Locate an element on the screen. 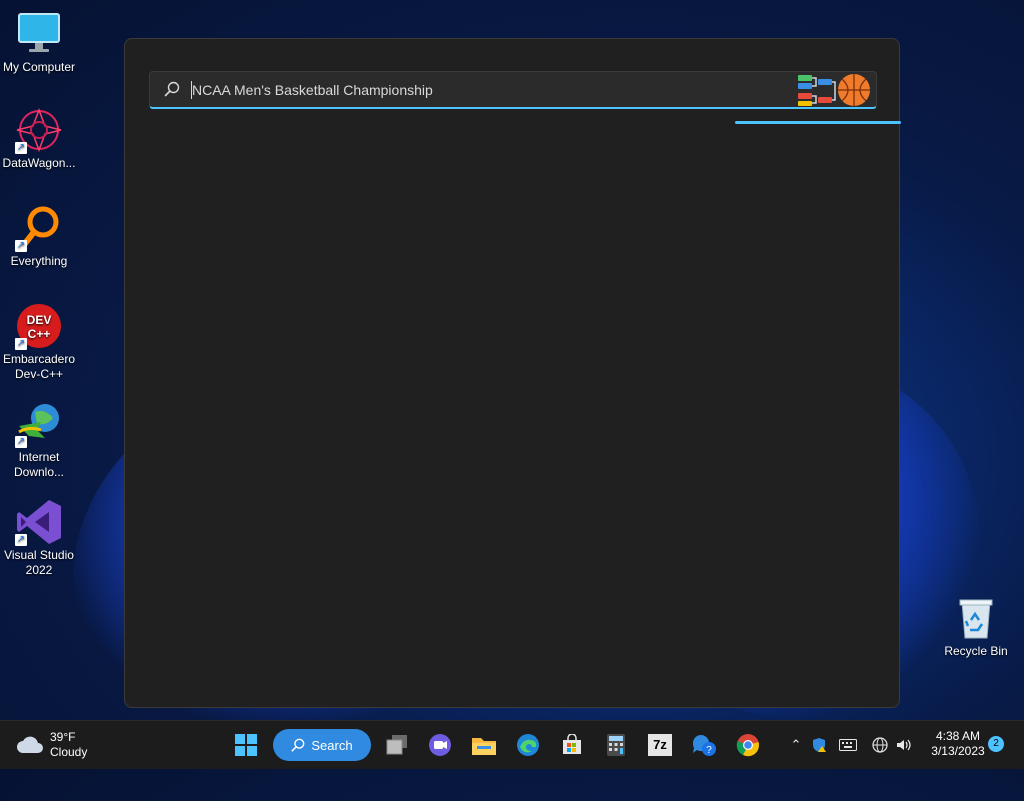  quick-assist-icon: ? is located at coordinates (704, 745).